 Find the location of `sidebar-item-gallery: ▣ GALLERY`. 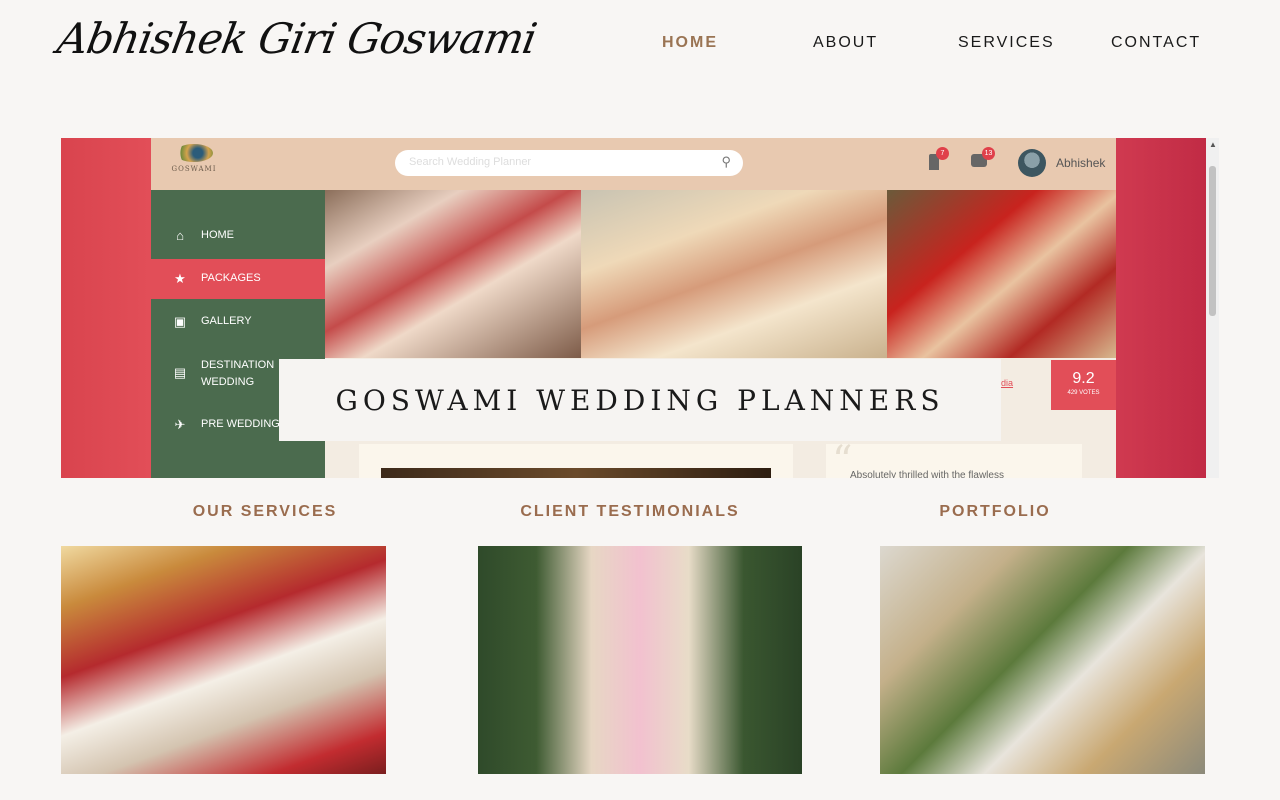

sidebar-item-gallery: ▣ GALLERY is located at coordinates (238, 322).